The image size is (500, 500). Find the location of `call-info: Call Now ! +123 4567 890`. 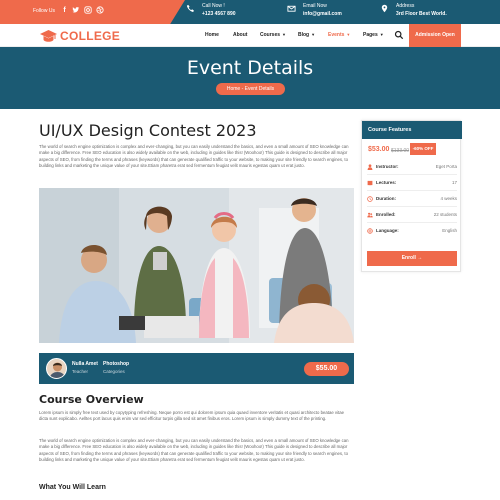

call-info: Call Now ! +123 4567 890 is located at coordinates (211, 10).